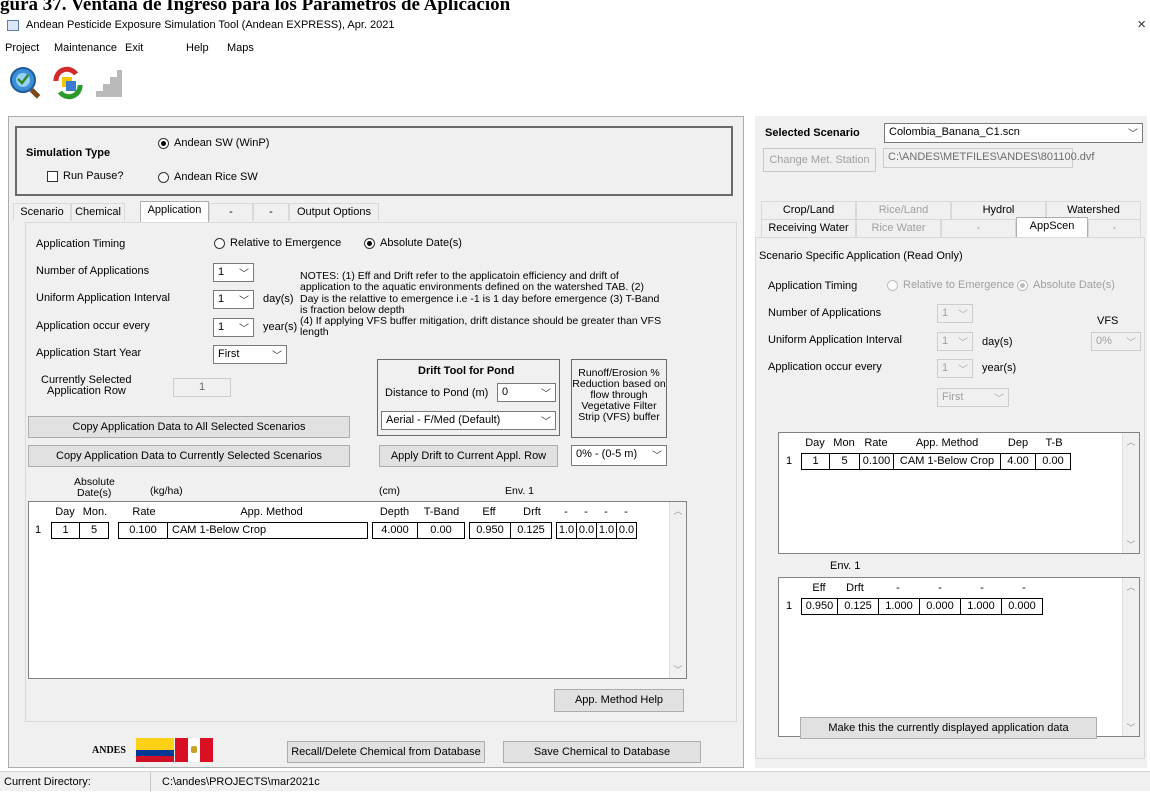 The image size is (1150, 792). I want to click on absolute-dates-label: Absolute Date(s), so click(421, 243).